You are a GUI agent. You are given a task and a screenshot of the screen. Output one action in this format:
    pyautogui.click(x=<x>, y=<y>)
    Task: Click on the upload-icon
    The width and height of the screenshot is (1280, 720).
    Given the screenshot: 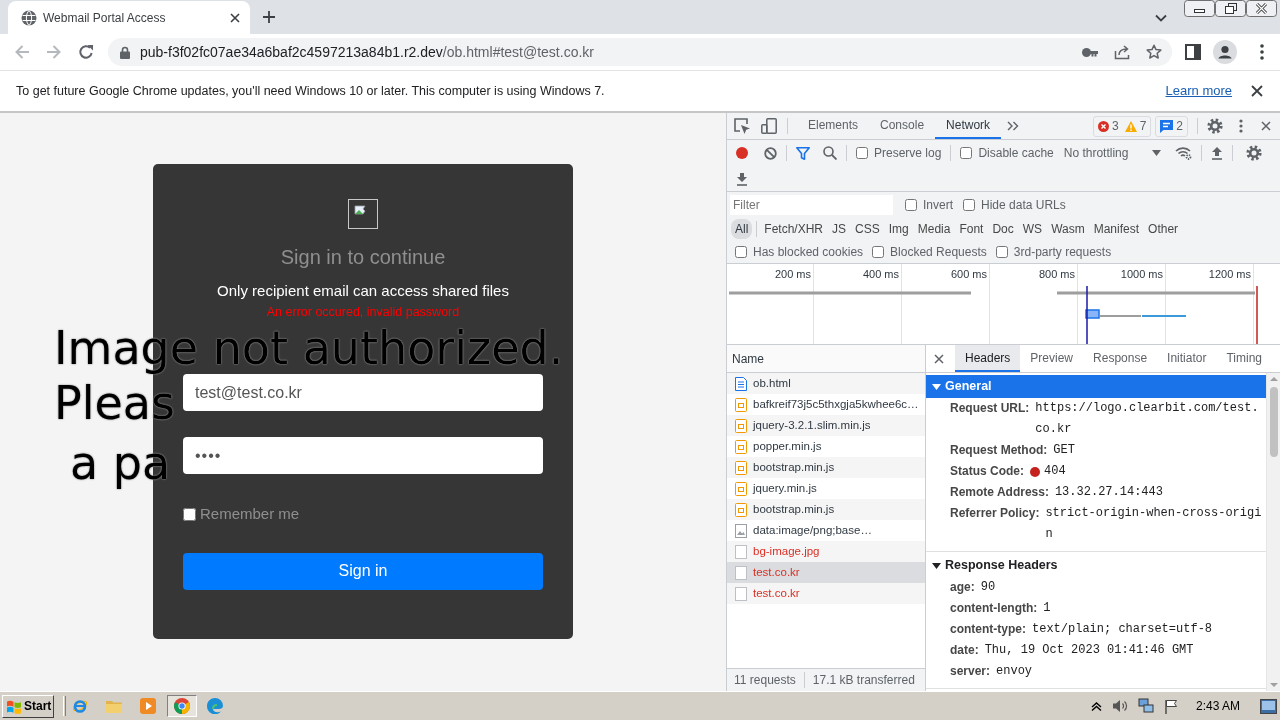 What is the action you would take?
    pyautogui.click(x=1216, y=153)
    